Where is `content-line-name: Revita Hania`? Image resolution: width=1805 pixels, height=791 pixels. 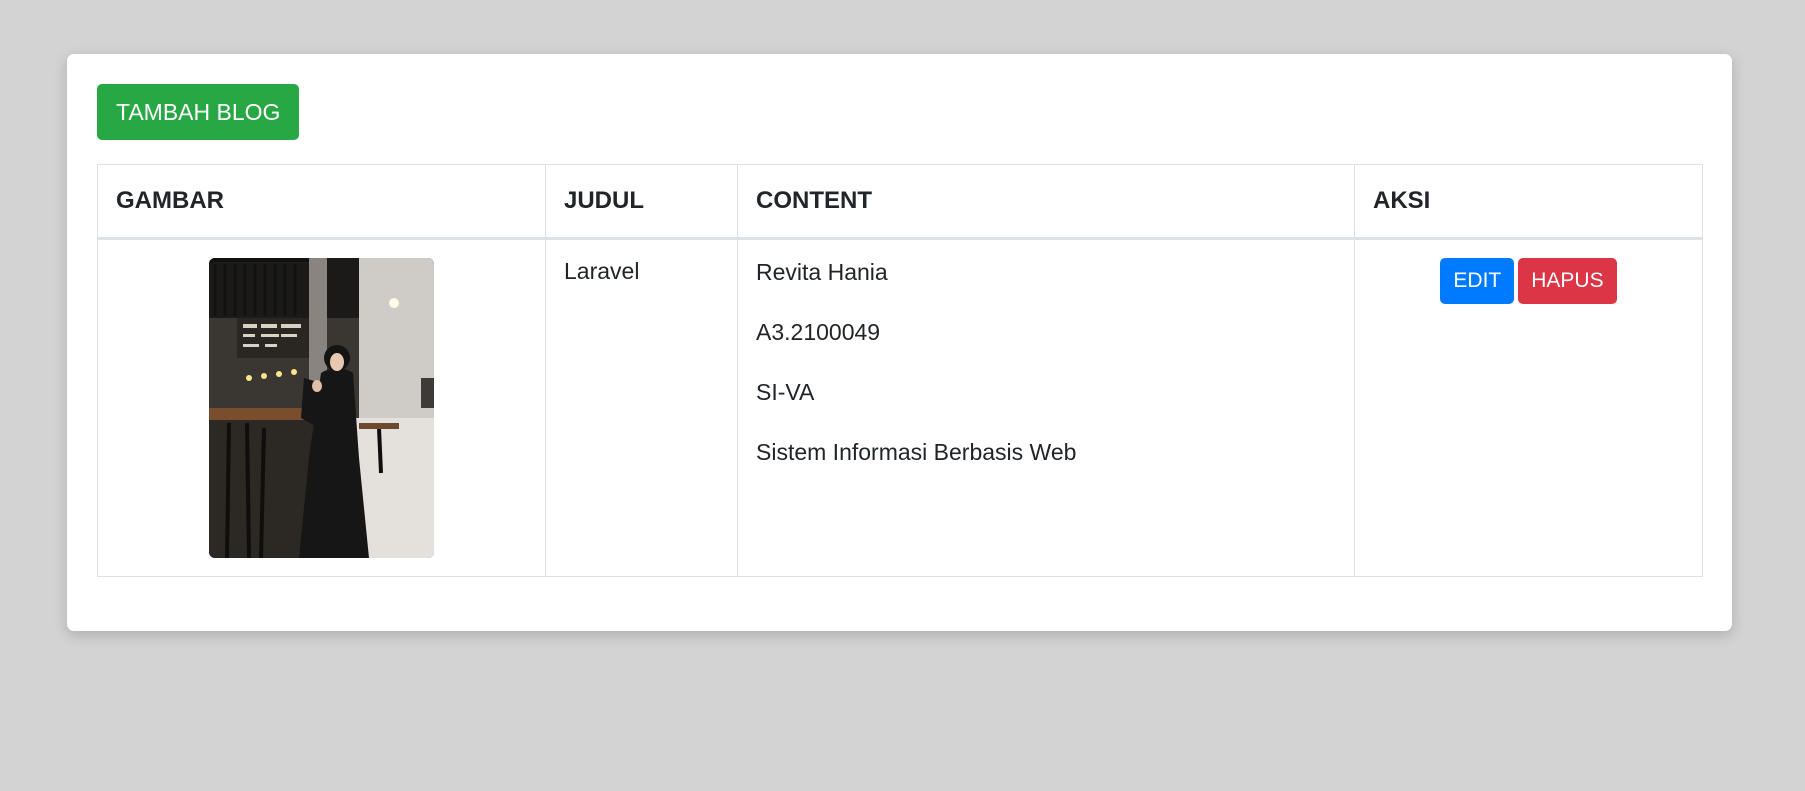 content-line-name: Revita Hania is located at coordinates (822, 272).